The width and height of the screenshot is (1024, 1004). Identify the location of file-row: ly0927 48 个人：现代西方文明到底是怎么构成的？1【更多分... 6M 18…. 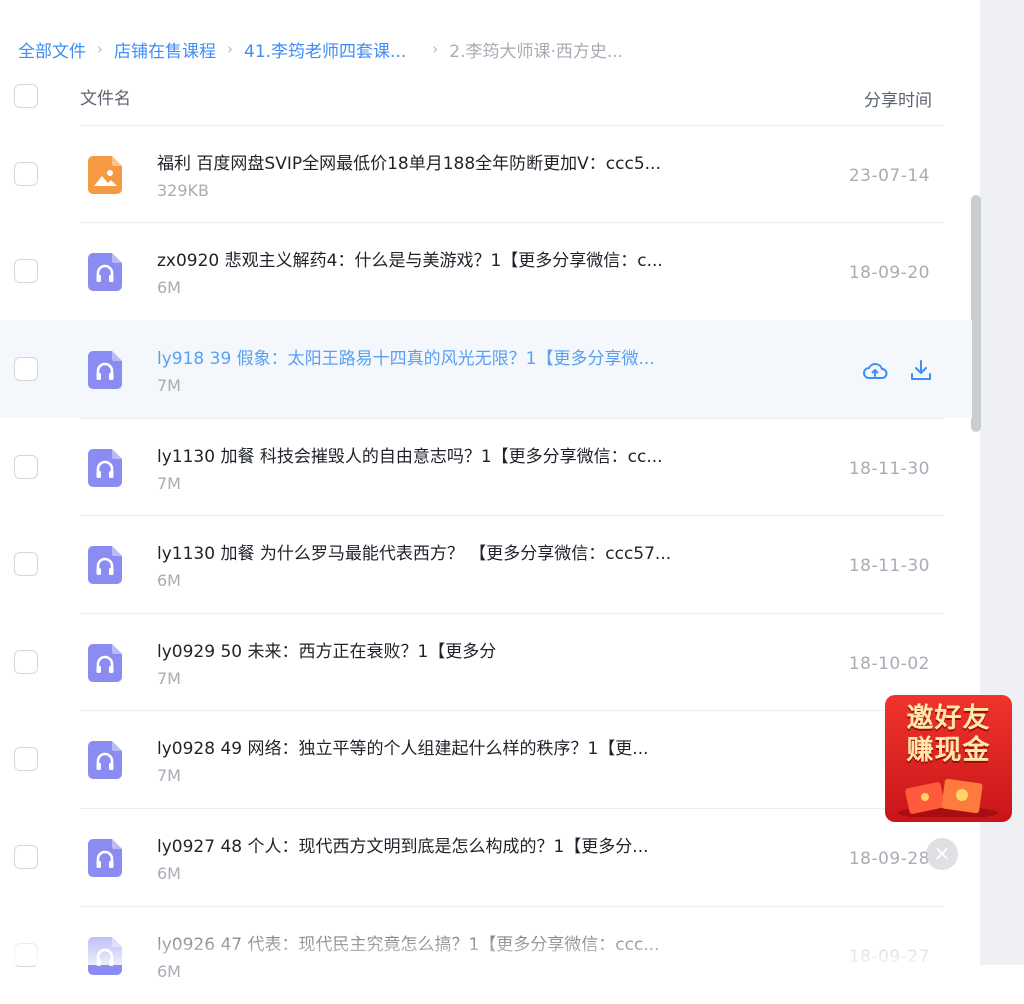
(480, 857).